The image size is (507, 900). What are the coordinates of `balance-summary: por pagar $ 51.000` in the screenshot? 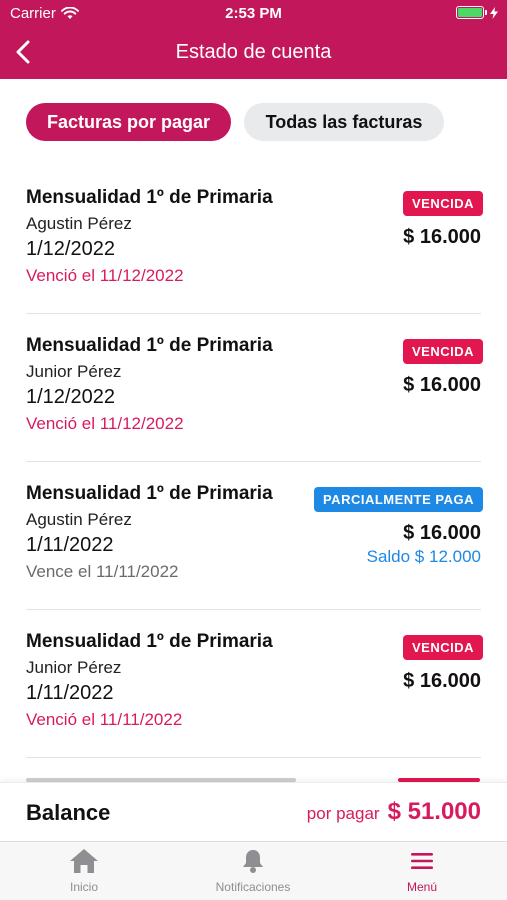 It's located at (394, 812).